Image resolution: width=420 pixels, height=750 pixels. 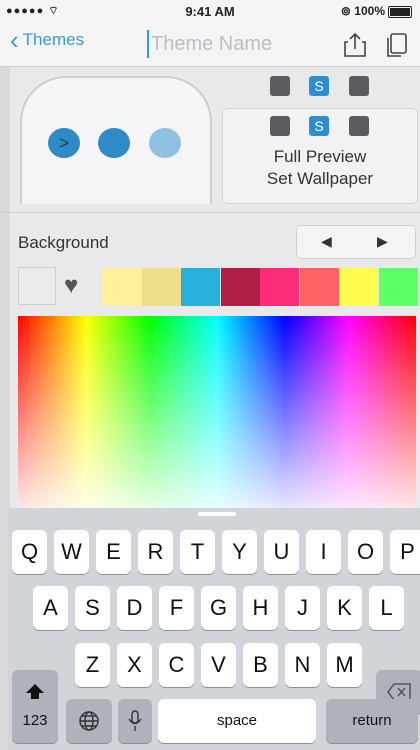 What do you see at coordinates (345, 11) in the screenshot?
I see `lock-rotation-icon: ⊚` at bounding box center [345, 11].